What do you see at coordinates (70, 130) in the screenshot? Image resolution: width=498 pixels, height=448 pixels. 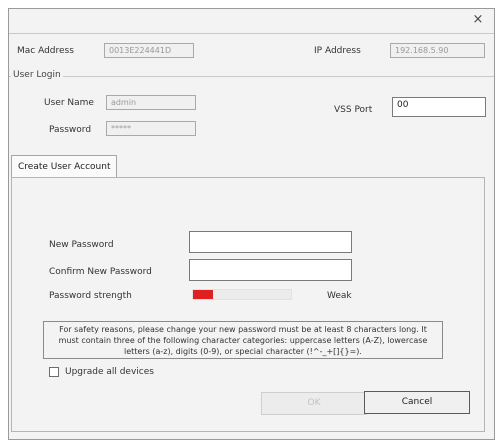 I see `password-label: Password` at bounding box center [70, 130].